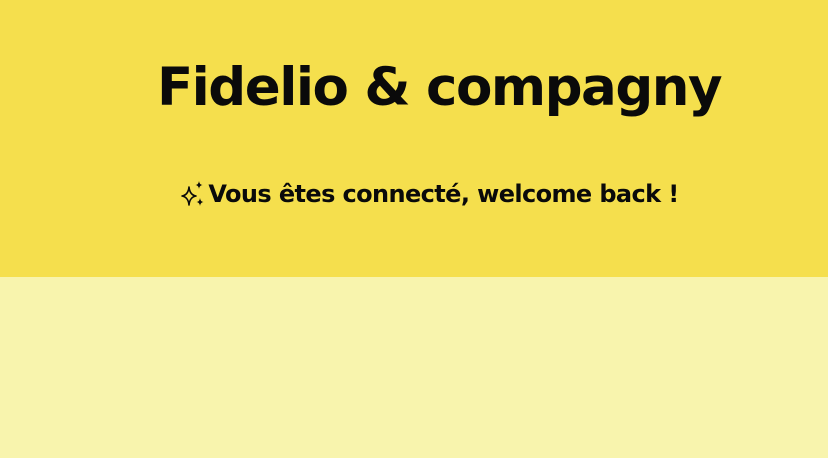 The image size is (828, 458). I want to click on page-title: Fidelio & compagny, so click(439, 87).